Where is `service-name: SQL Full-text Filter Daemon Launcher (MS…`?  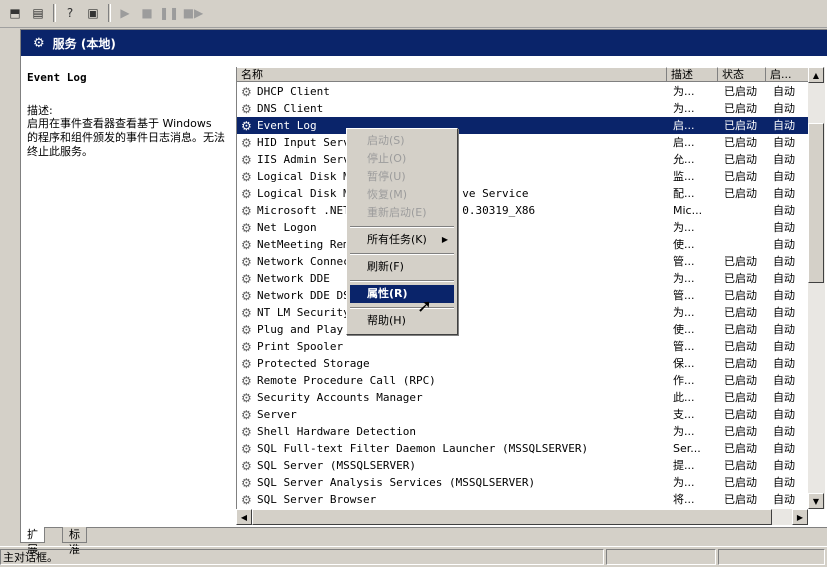
service-name: SQL Full-text Filter Daemon Launcher (MS… is located at coordinates (423, 448).